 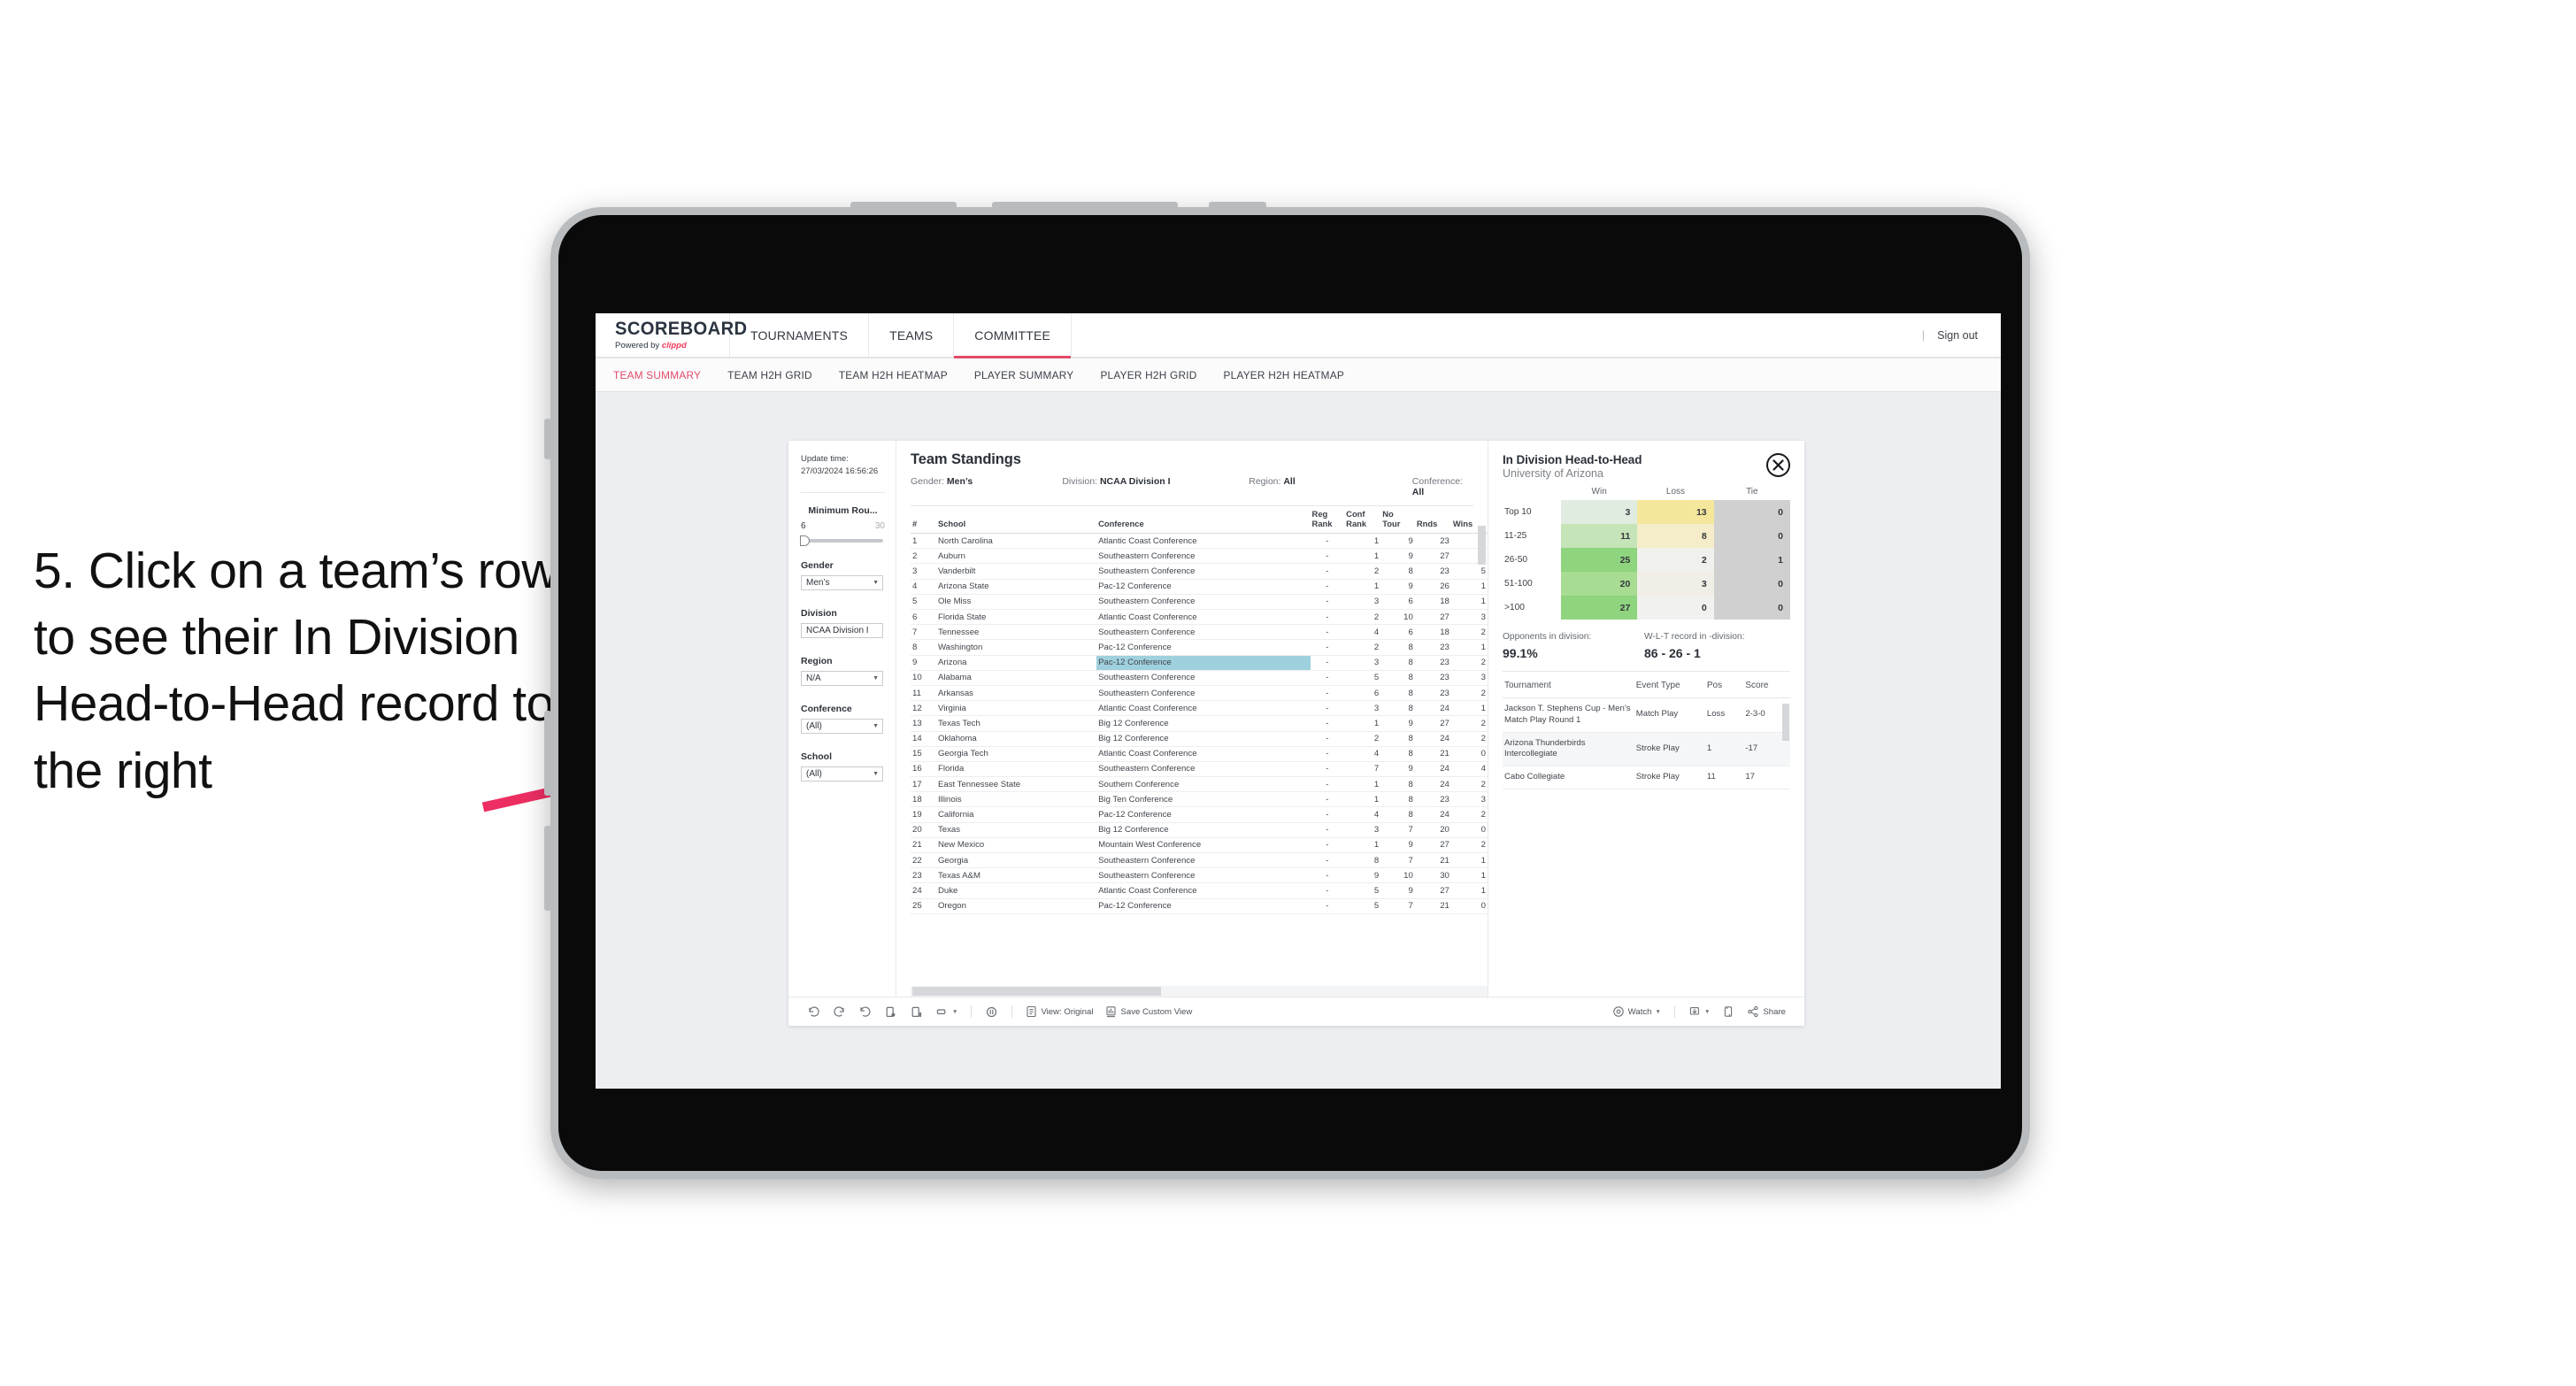 I want to click on app-logo: SCOREBOARD Powered by clippd, so click(x=671, y=335).